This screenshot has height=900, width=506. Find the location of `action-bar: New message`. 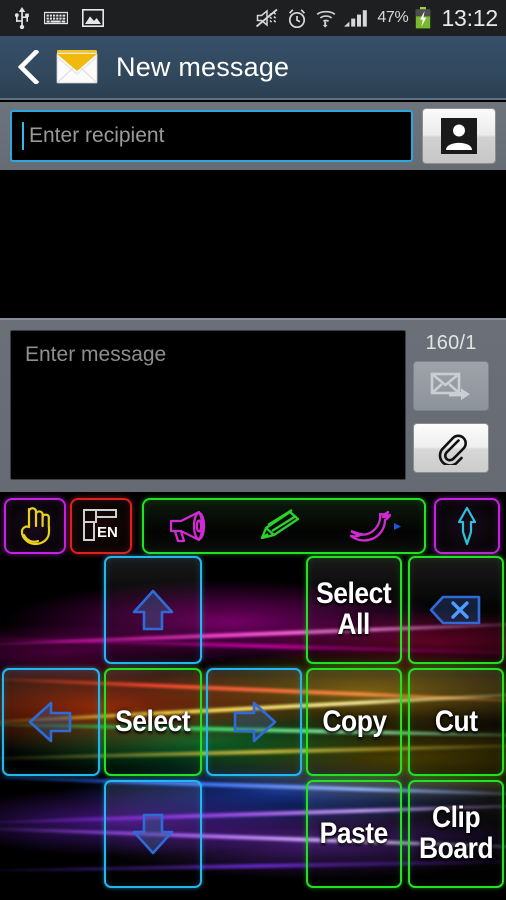

action-bar: New message is located at coordinates (253, 68).